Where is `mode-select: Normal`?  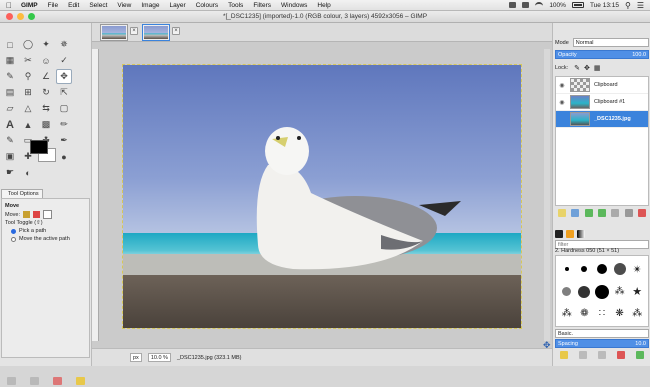
mode-select: Normal is located at coordinates (610, 42).